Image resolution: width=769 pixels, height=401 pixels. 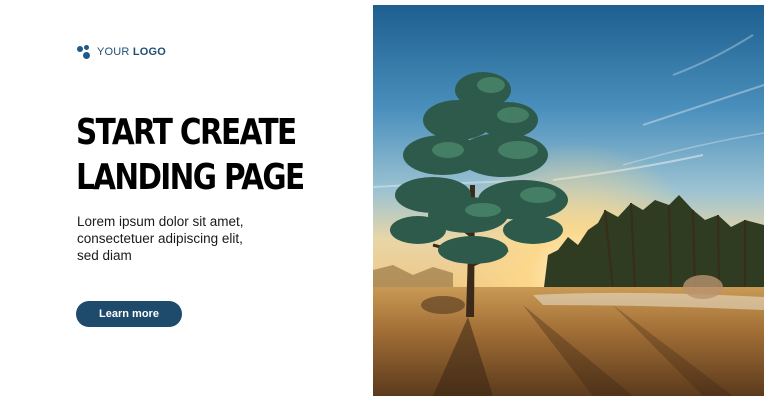 I want to click on headline-line-2: LANDING PAGE, so click(x=190, y=177).